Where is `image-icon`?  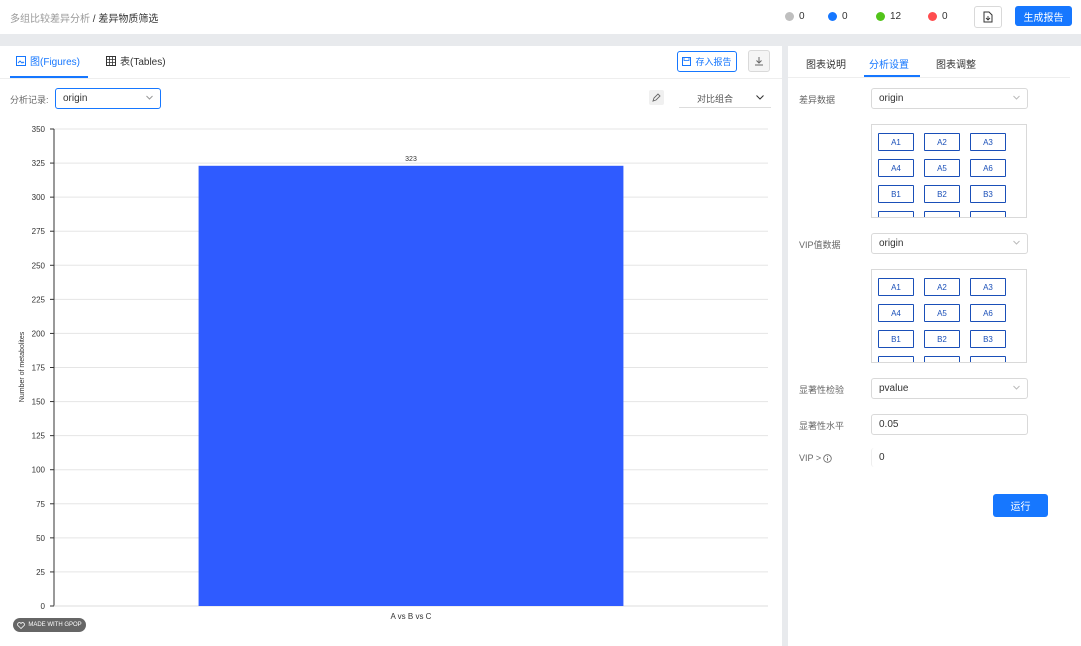 image-icon is located at coordinates (21, 60).